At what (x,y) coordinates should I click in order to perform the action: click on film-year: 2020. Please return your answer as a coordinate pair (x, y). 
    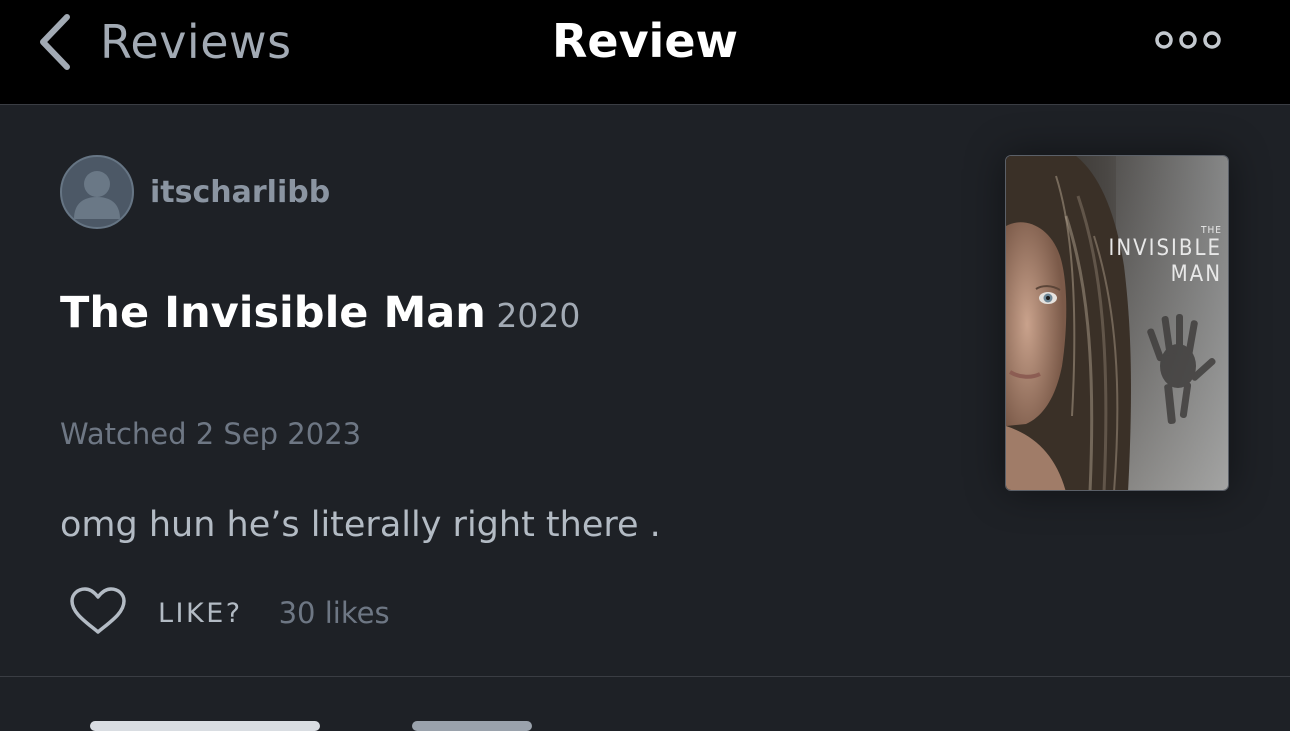
    Looking at the image, I should click on (538, 315).